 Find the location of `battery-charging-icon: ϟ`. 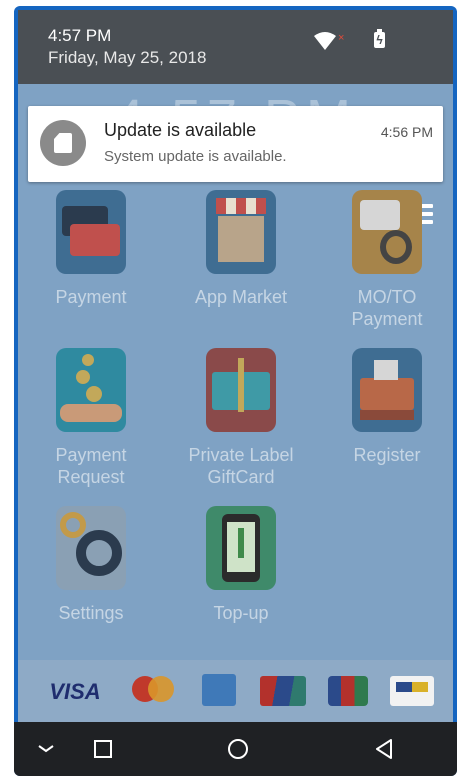

battery-charging-icon: ϟ is located at coordinates (379, 38).